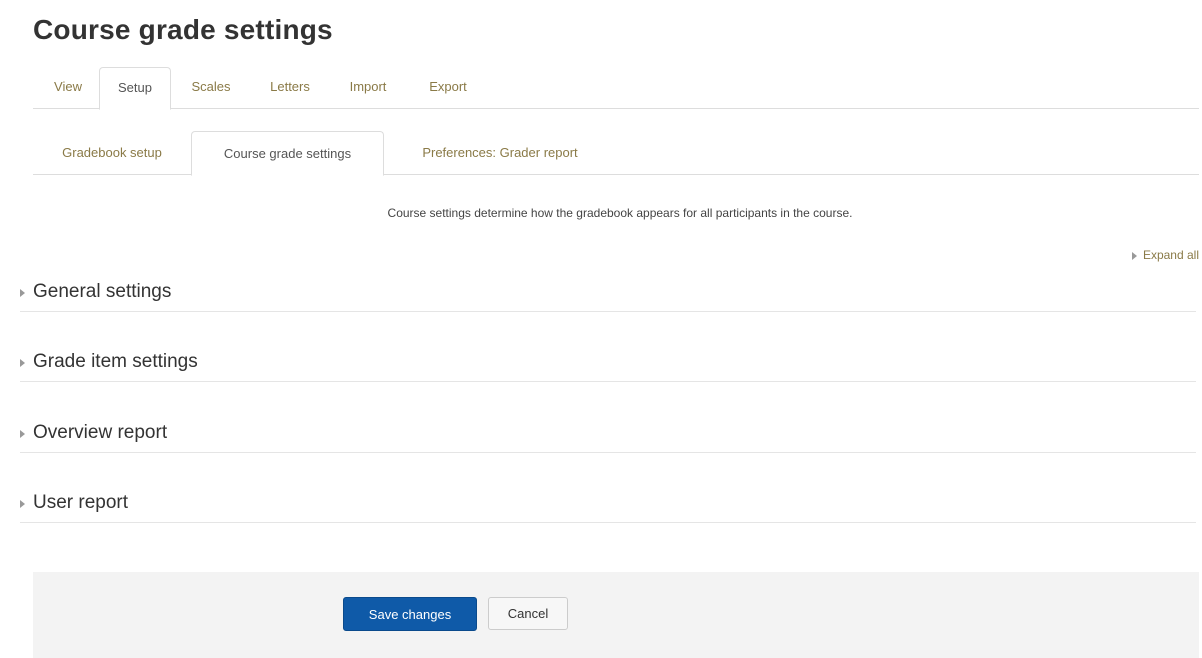 This screenshot has height=658, width=1202. What do you see at coordinates (135, 88) in the screenshot?
I see `tab-setup: Setup` at bounding box center [135, 88].